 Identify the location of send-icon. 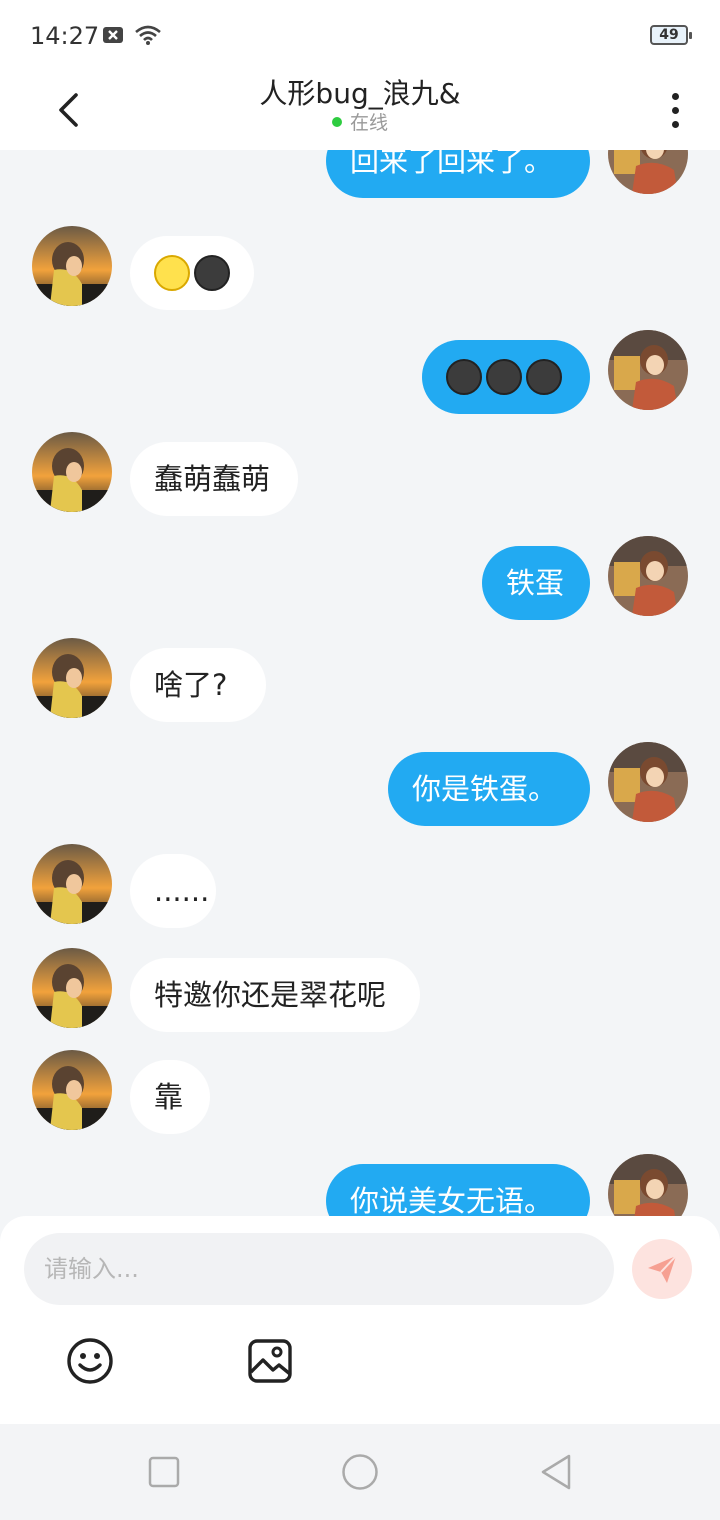
(662, 1269).